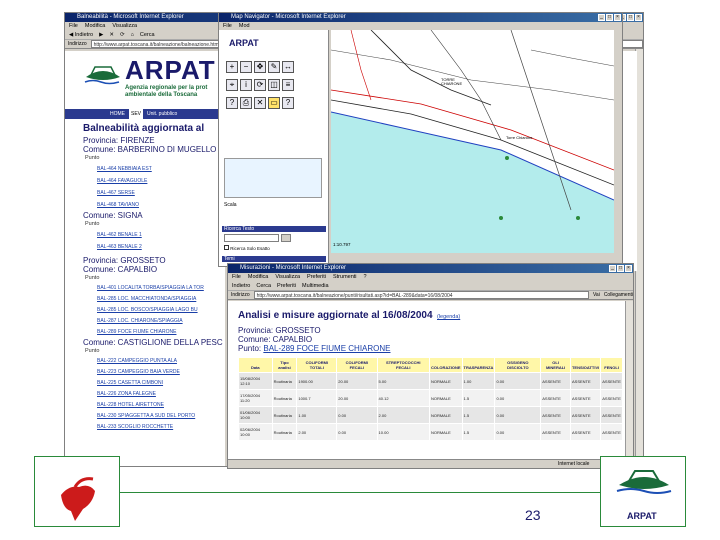 The width and height of the screenshot is (720, 540). Describe the element at coordinates (288, 85) in the screenshot. I see `layer-icon: ≡` at that location.